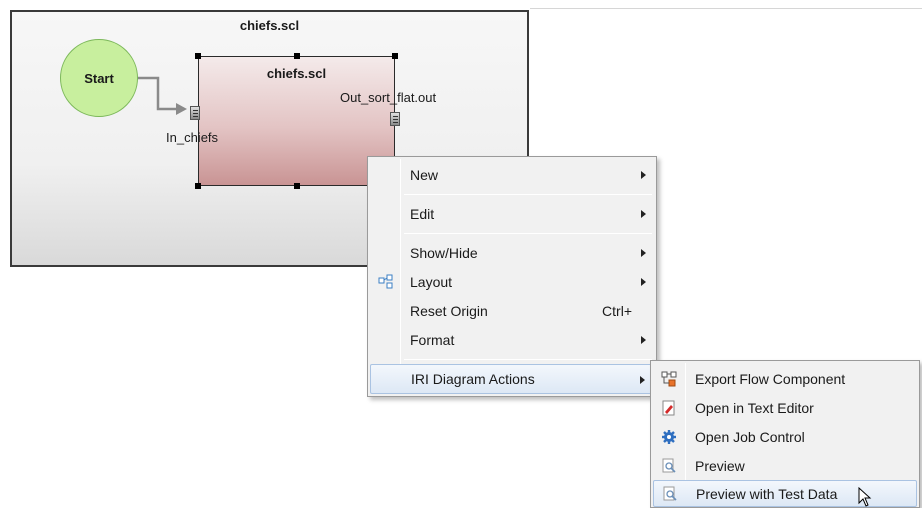 Image resolution: width=922 pixels, height=508 pixels. What do you see at coordinates (669, 437) in the screenshot?
I see `gear-icon` at bounding box center [669, 437].